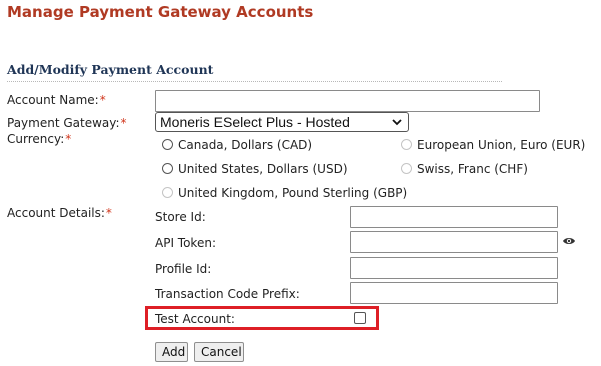  I want to click on store-id-label: Store Id:, so click(180, 217).